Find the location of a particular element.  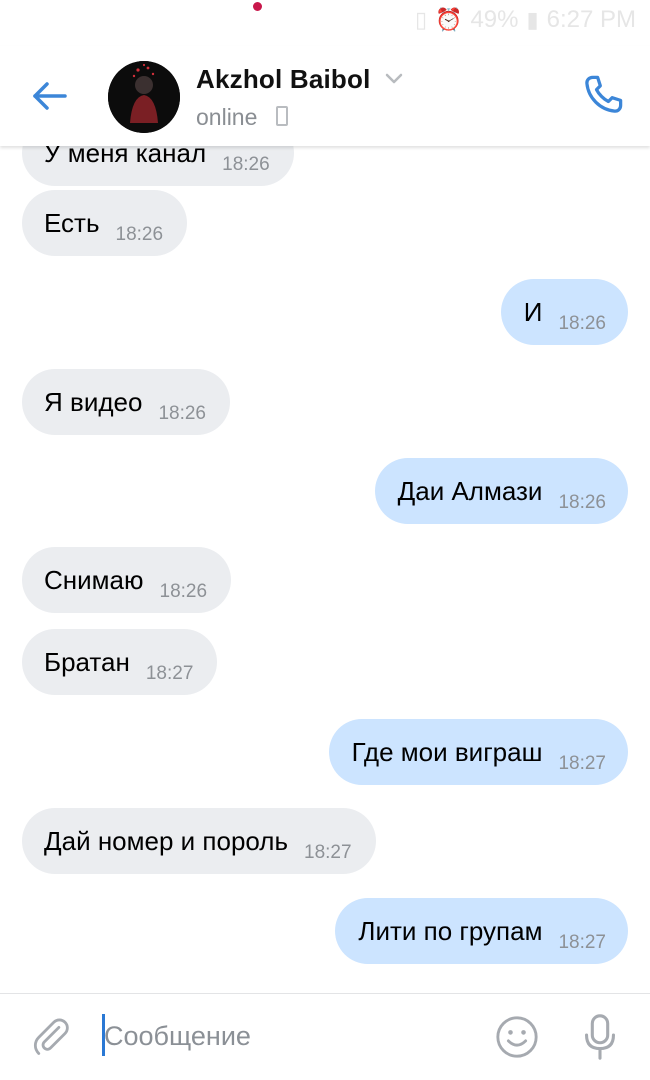

phone-icon is located at coordinates (604, 94).